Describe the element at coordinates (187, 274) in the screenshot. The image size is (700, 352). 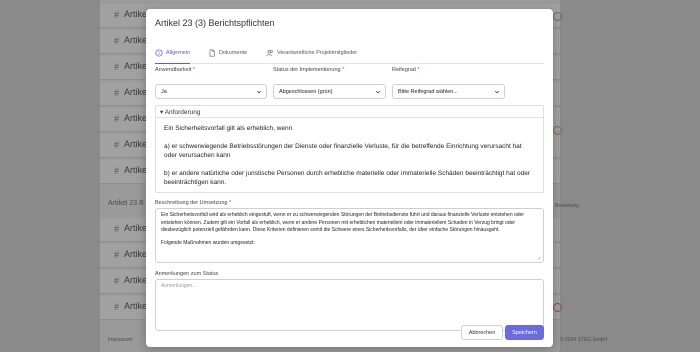
I see `anmerkungen-label: Anmerkungen zum Status` at that location.